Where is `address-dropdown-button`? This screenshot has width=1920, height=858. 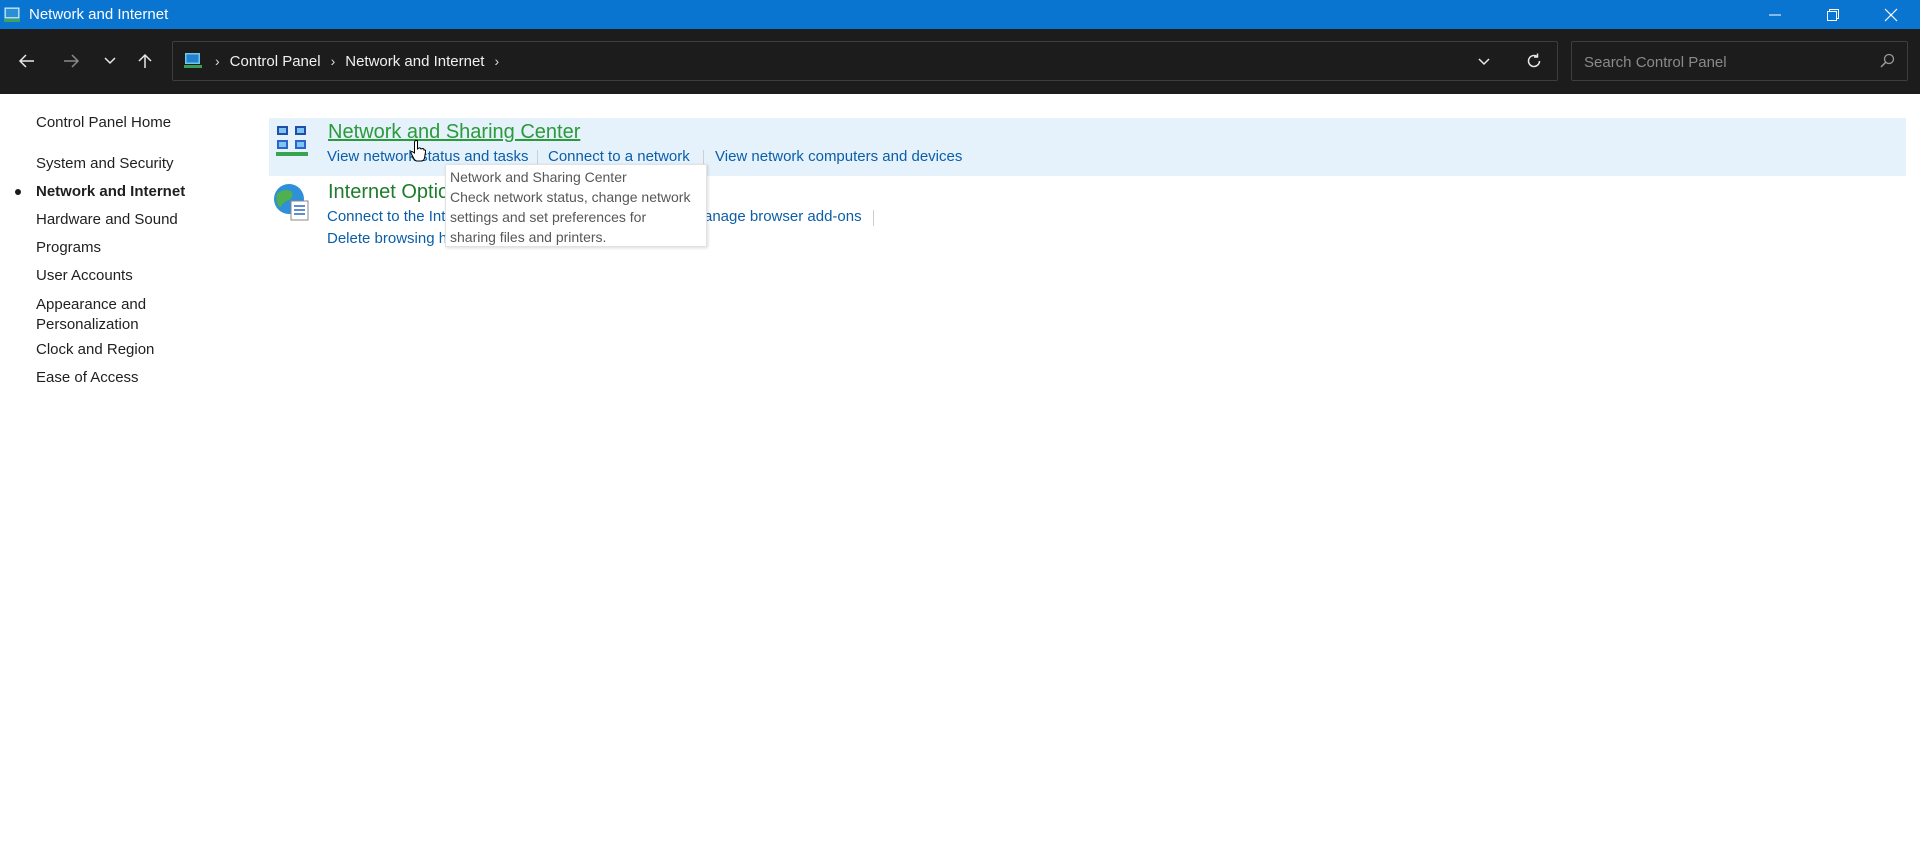 address-dropdown-button is located at coordinates (1484, 62).